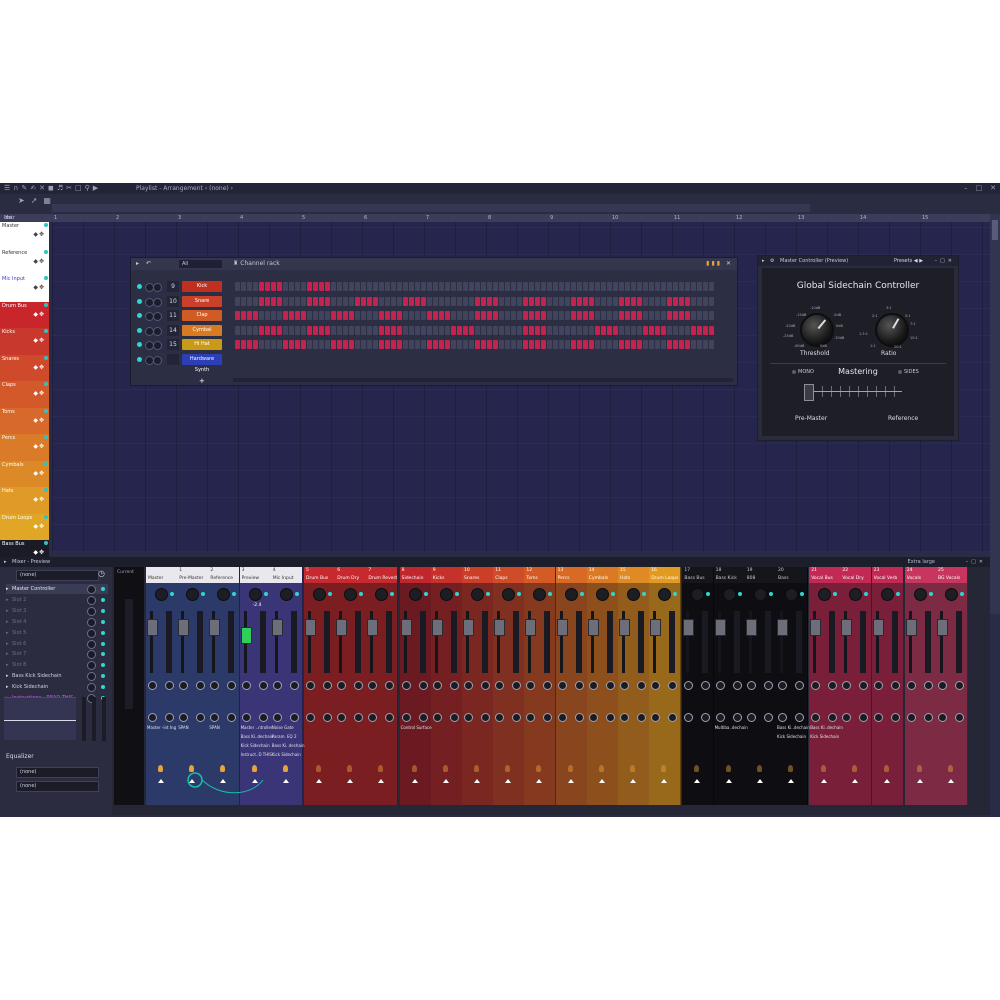  Describe the element at coordinates (509, 575) in the screenshot. I see `mixer-strip-header: 11 Claps` at that location.